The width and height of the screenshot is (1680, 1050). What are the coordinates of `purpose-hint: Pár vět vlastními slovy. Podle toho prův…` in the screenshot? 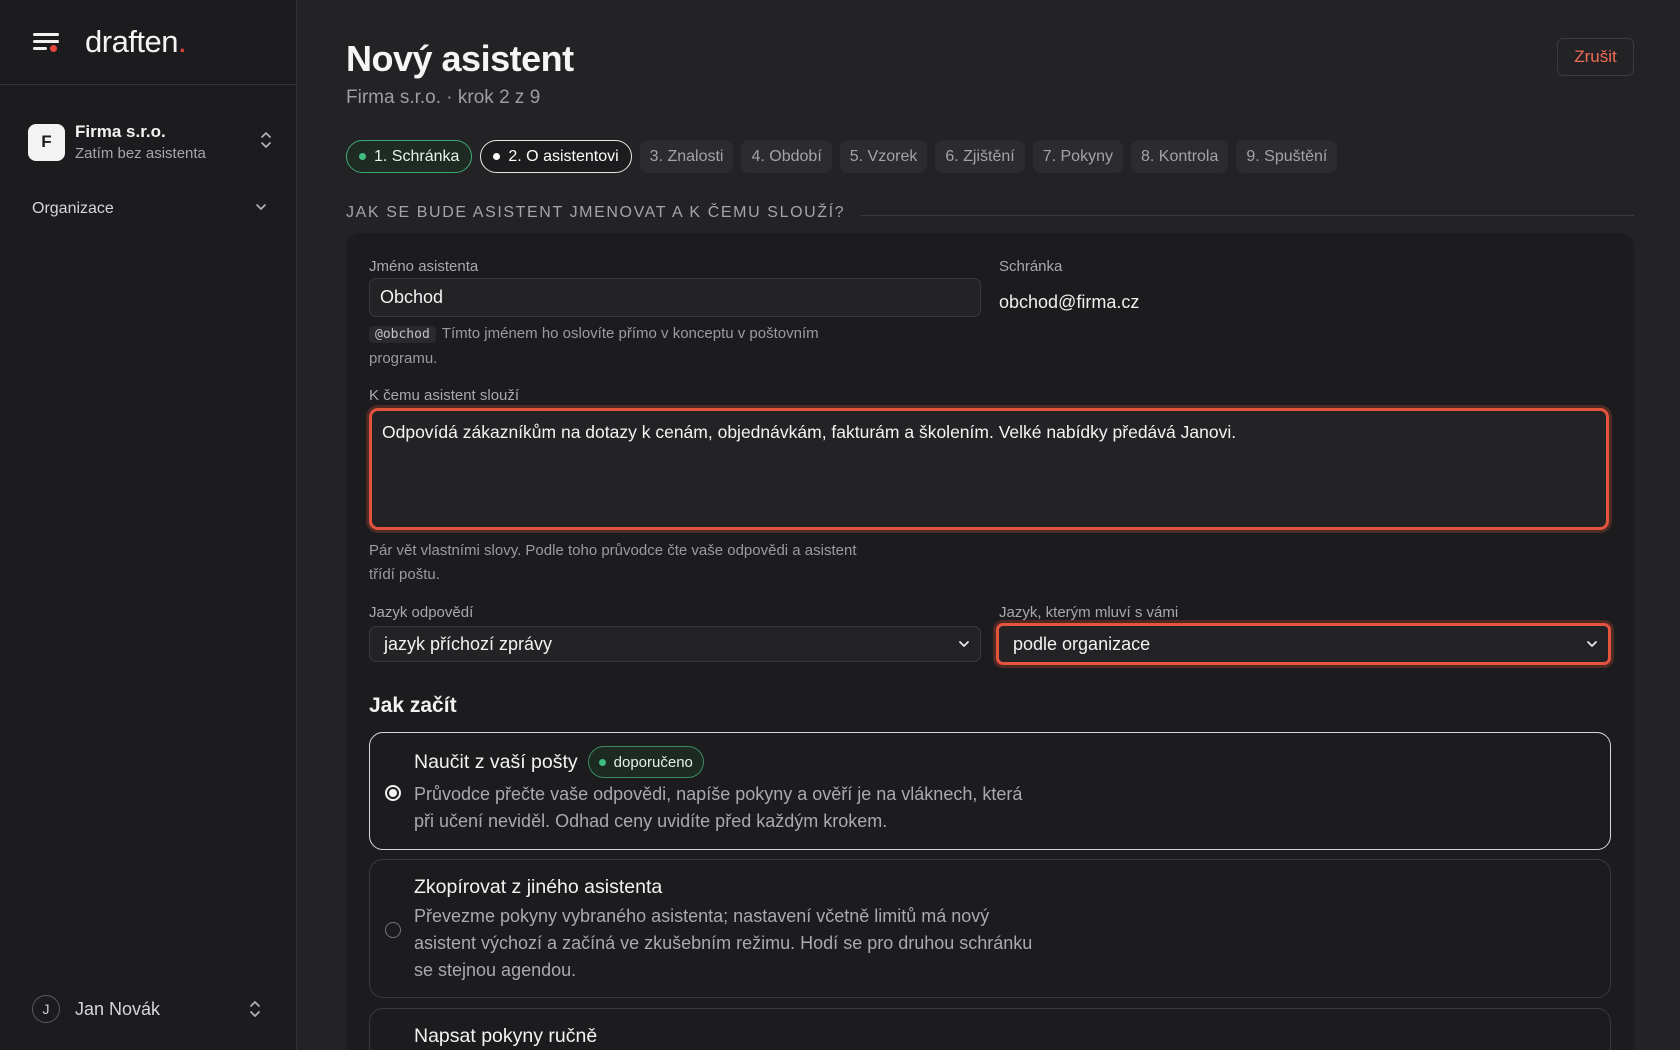 It's located at (613, 562).